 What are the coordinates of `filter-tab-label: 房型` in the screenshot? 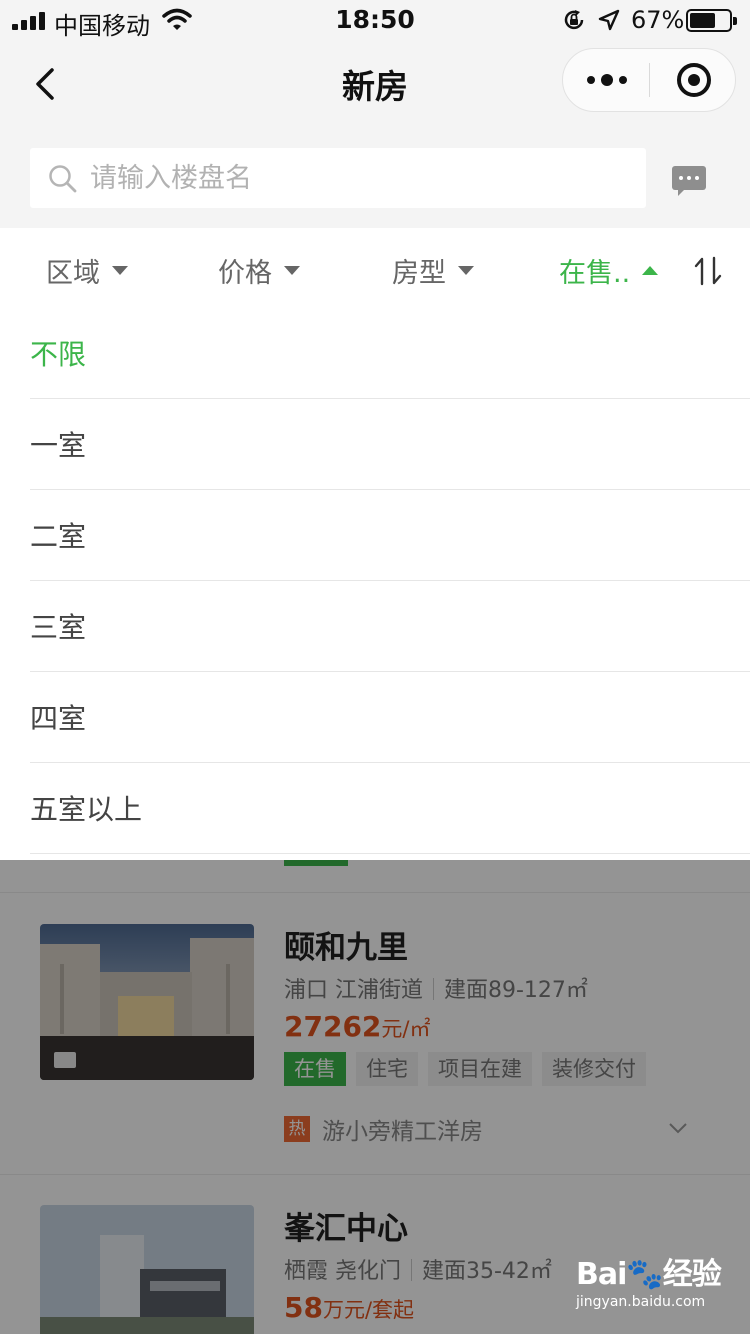 It's located at (419, 273).